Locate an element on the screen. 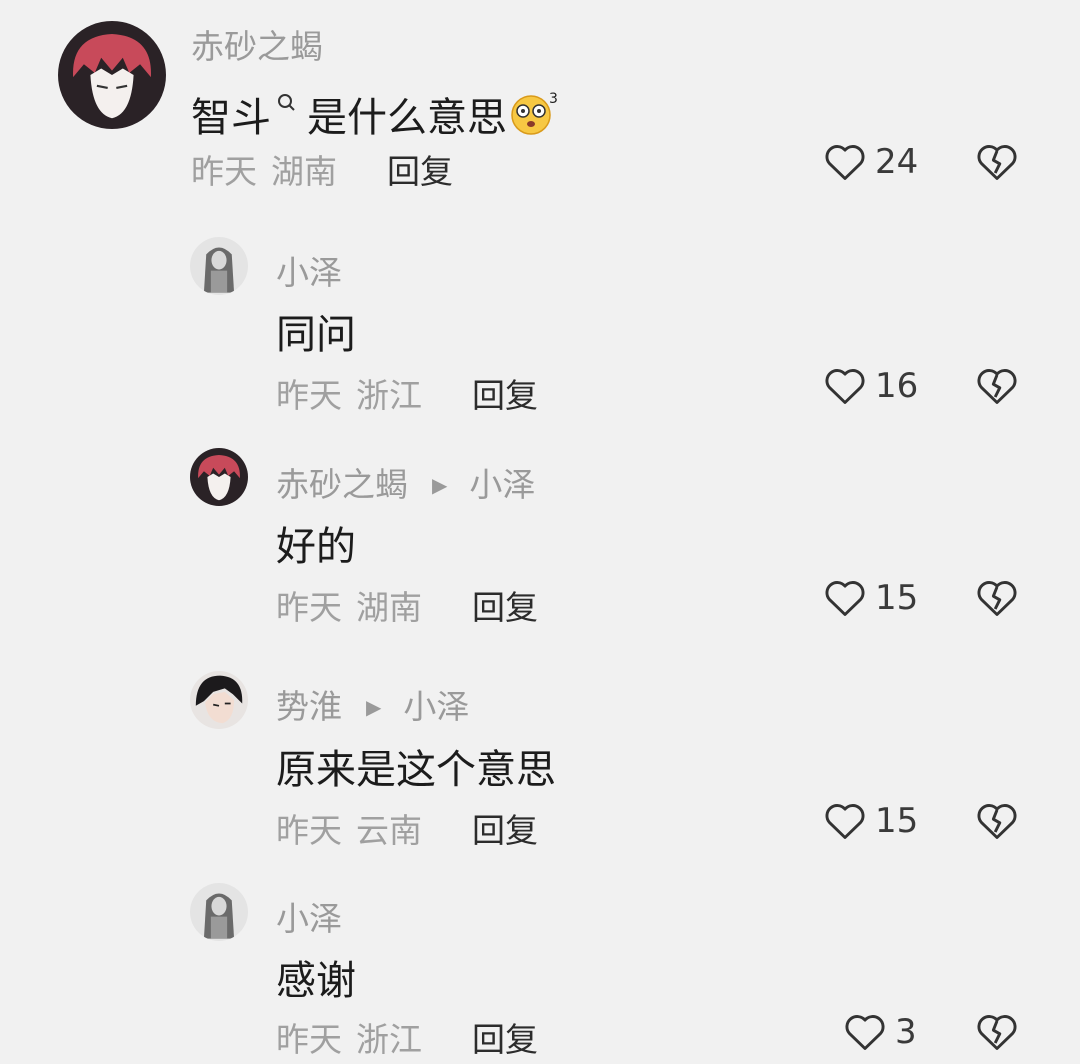 The image size is (1080, 1064). like-button: 24 is located at coordinates (870, 162).